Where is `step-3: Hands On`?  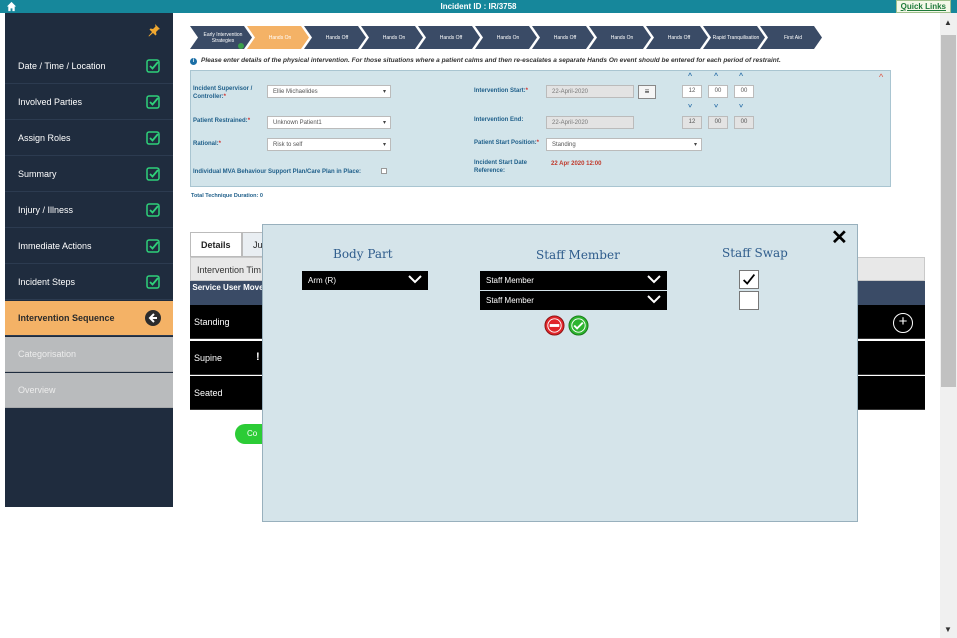
step-3: Hands On is located at coordinates (392, 37).